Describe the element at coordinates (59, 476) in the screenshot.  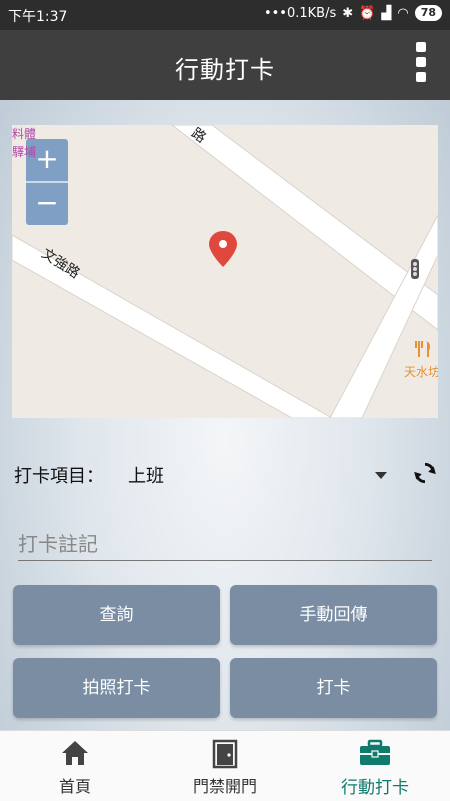
I see `punch-item-label: 打卡項目：` at that location.